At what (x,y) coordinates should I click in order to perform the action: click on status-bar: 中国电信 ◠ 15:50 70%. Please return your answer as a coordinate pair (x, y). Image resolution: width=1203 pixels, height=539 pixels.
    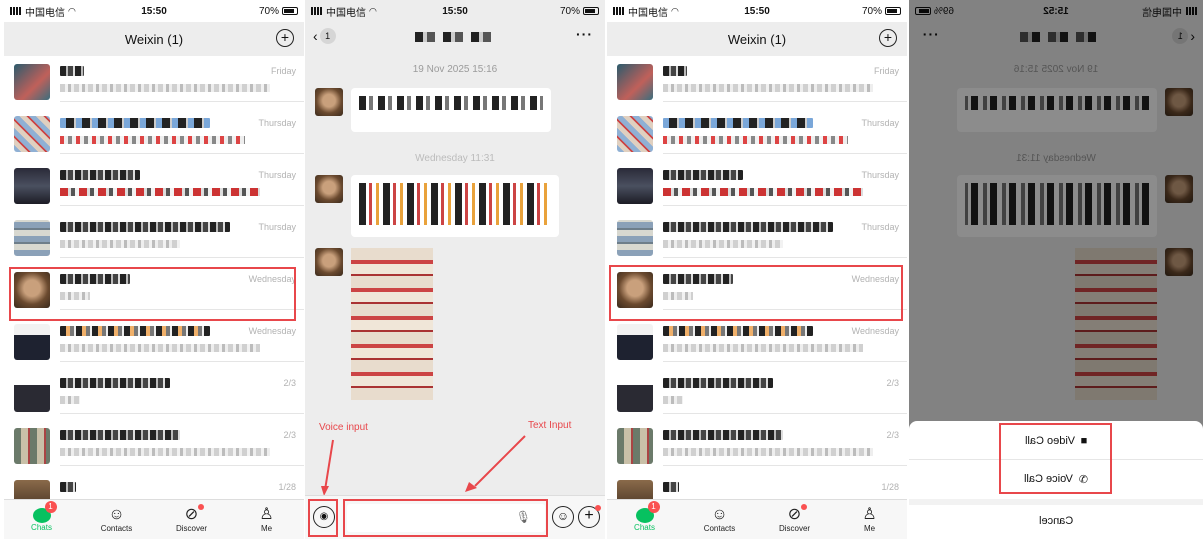
    Looking at the image, I should click on (154, 11).